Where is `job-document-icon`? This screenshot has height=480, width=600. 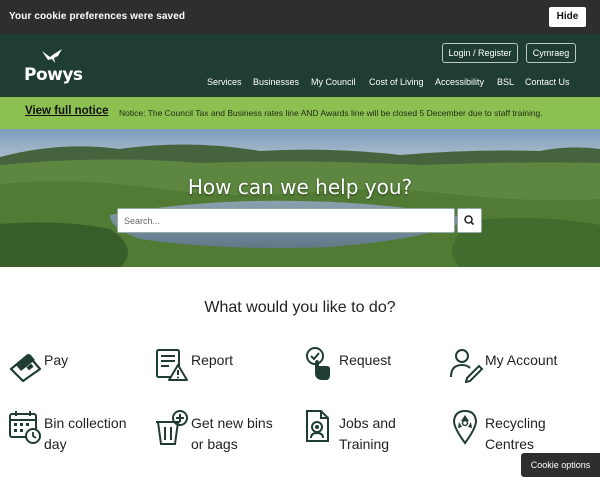
job-document-icon is located at coordinates (317, 426).